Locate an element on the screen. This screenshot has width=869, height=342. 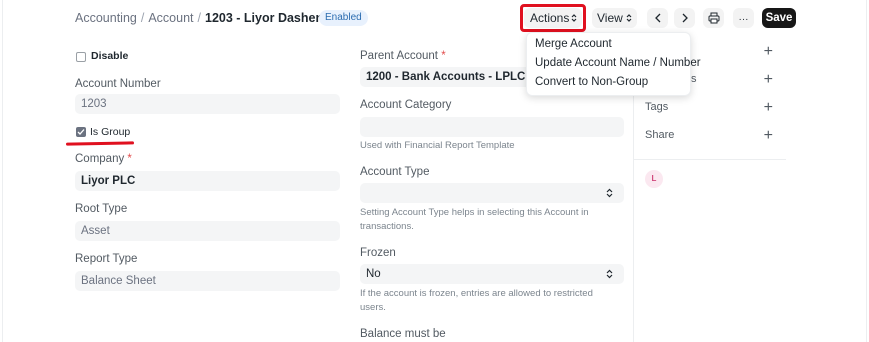
view-button: View is located at coordinates (614, 18).